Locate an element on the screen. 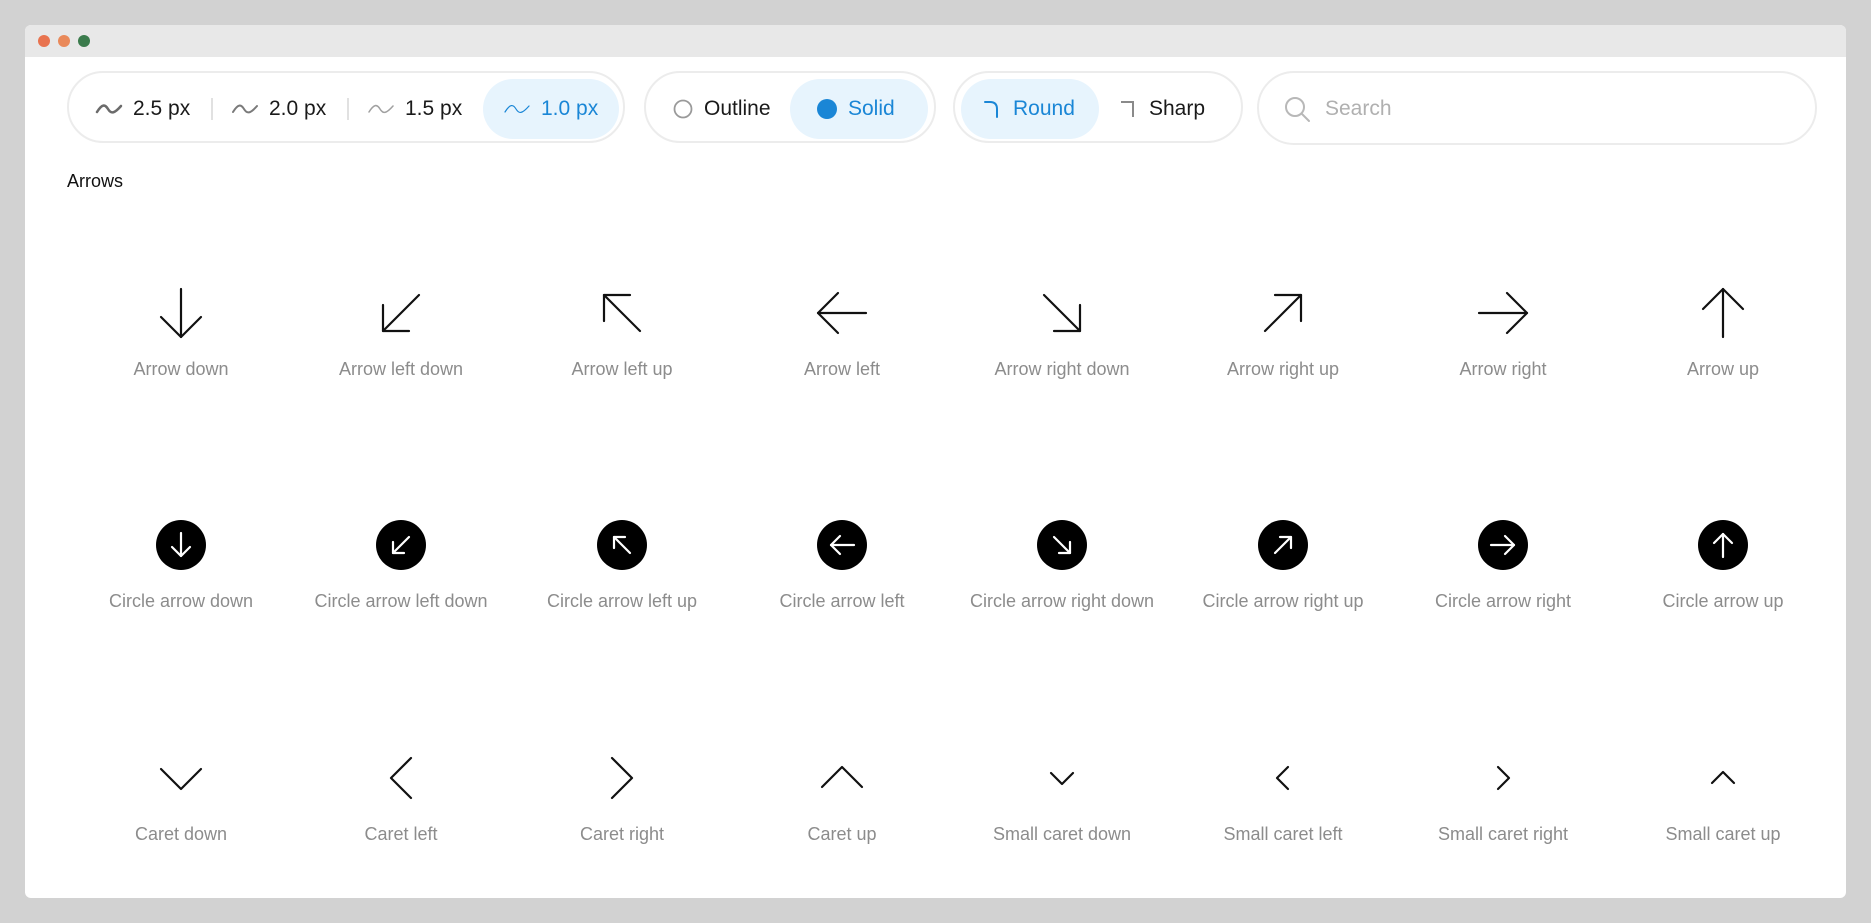  icon-label: Circle arrow left up is located at coordinates (622, 601).